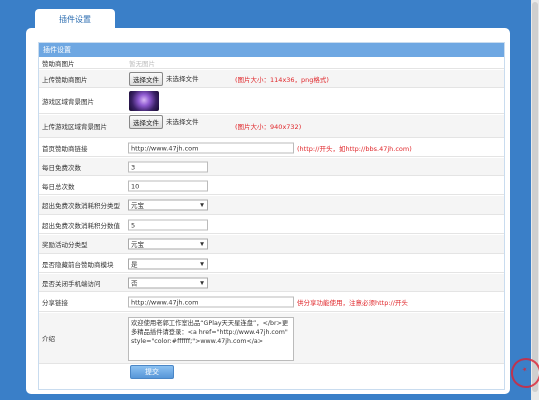 This screenshot has width=539, height=400. What do you see at coordinates (271, 101) in the screenshot?
I see `row-game-bg: 游戏区域背景图片` at bounding box center [271, 101].